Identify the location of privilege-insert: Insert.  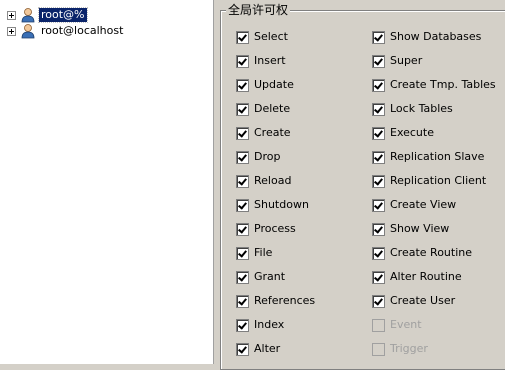
(261, 61).